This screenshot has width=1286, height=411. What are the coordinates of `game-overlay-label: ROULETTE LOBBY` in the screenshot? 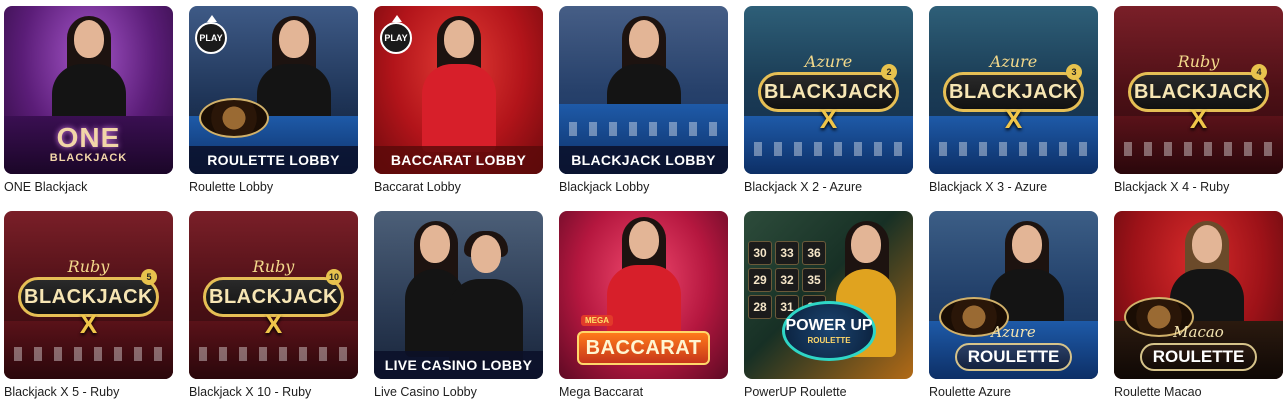 It's located at (273, 160).